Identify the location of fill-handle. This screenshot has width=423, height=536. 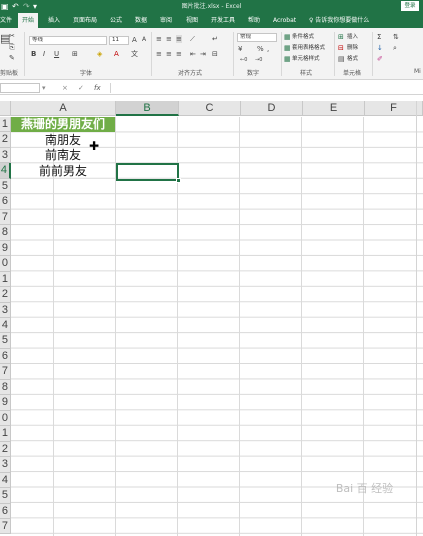
(178, 180).